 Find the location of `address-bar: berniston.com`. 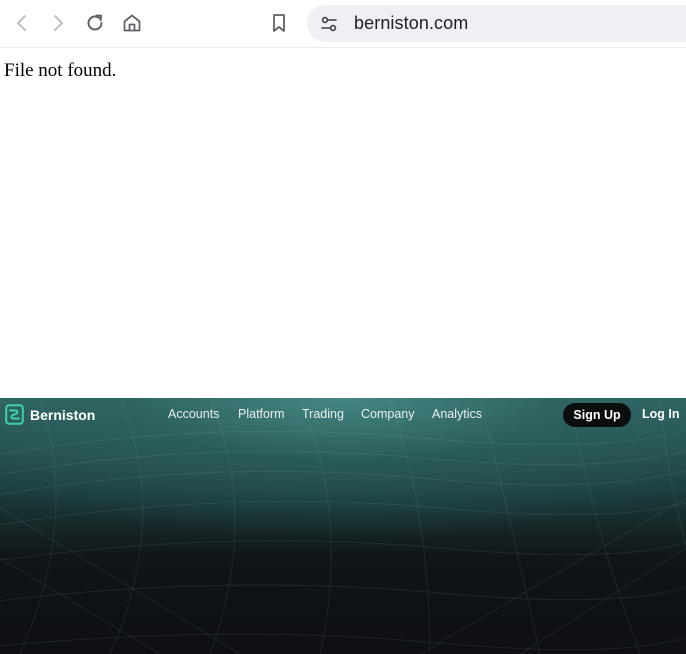

address-bar: berniston.com is located at coordinates (496, 23).